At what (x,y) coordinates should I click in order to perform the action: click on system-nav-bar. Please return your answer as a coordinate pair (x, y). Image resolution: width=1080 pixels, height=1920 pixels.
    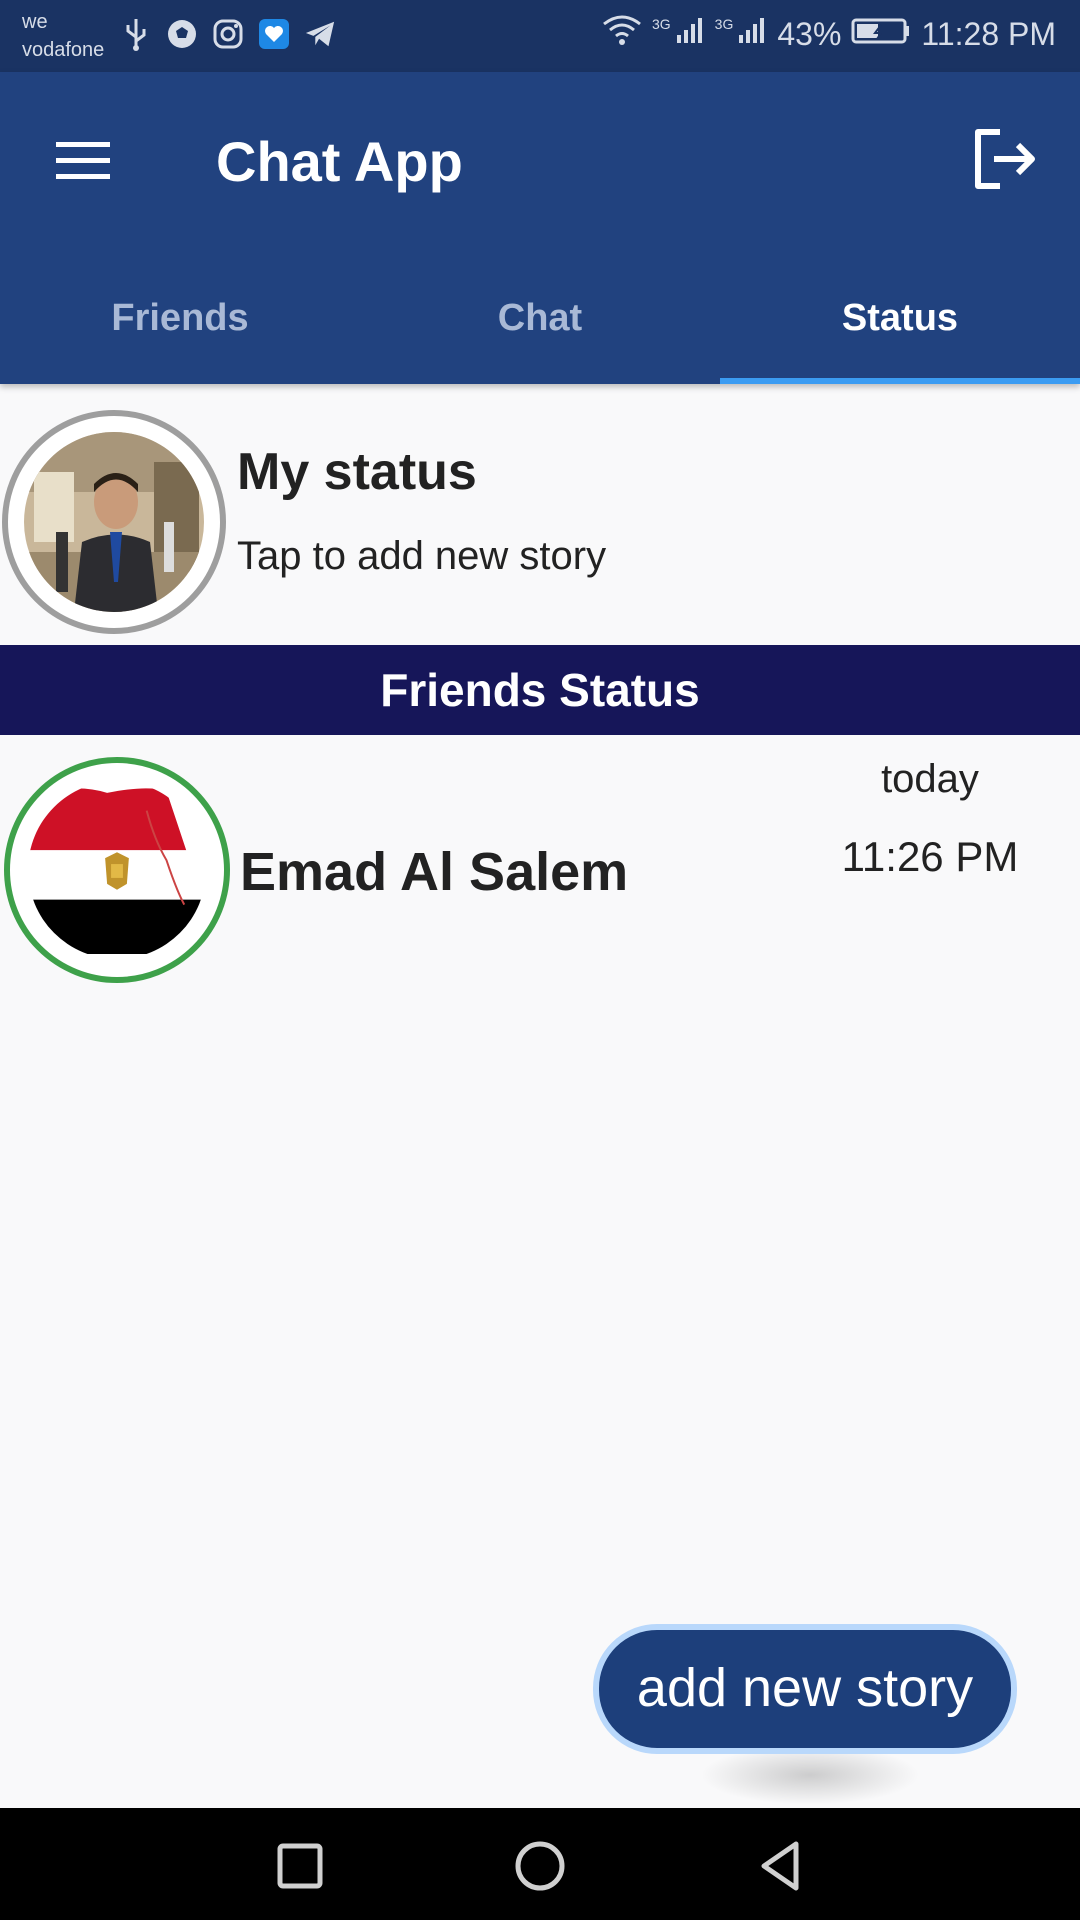
    Looking at the image, I should click on (540, 1864).